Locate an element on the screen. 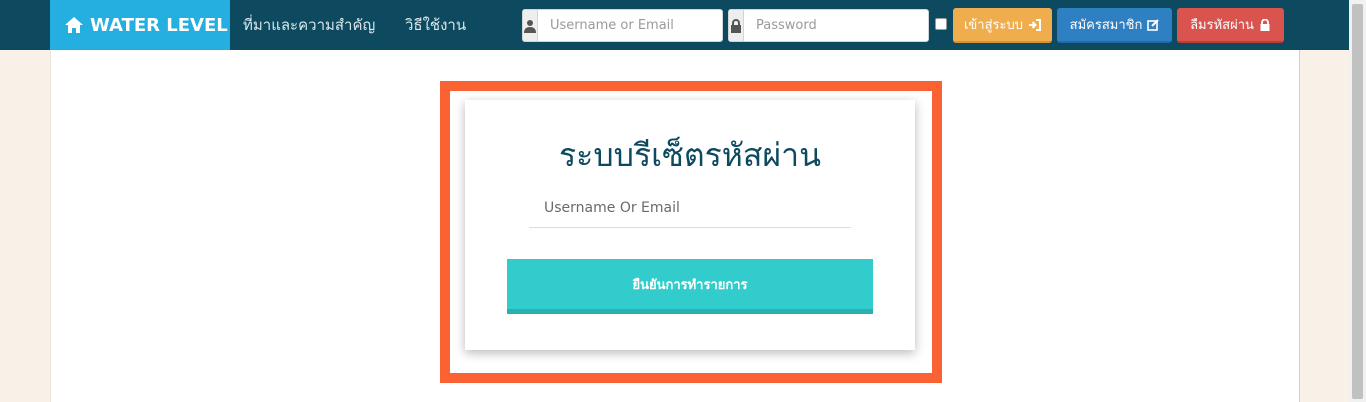 The width and height of the screenshot is (1366, 402). nav-link-how-to-use: วิธีใช้งาน is located at coordinates (435, 25).